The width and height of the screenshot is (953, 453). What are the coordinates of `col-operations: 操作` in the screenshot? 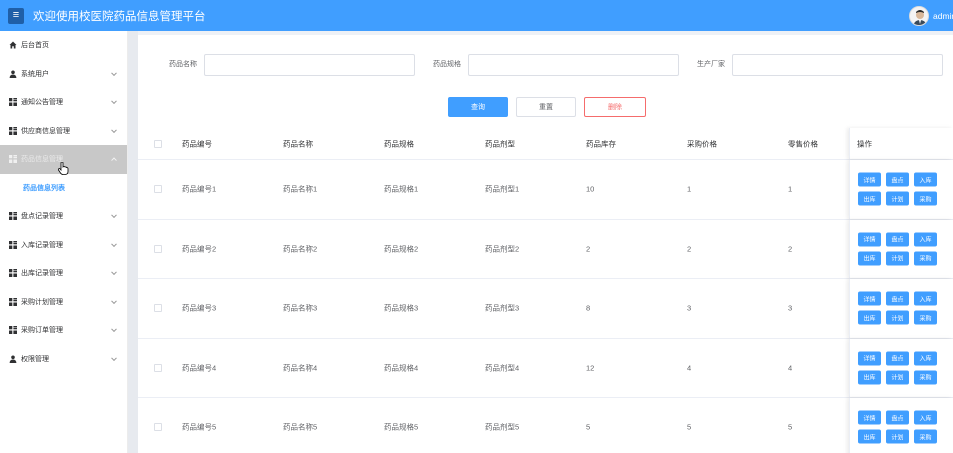 It's located at (864, 143).